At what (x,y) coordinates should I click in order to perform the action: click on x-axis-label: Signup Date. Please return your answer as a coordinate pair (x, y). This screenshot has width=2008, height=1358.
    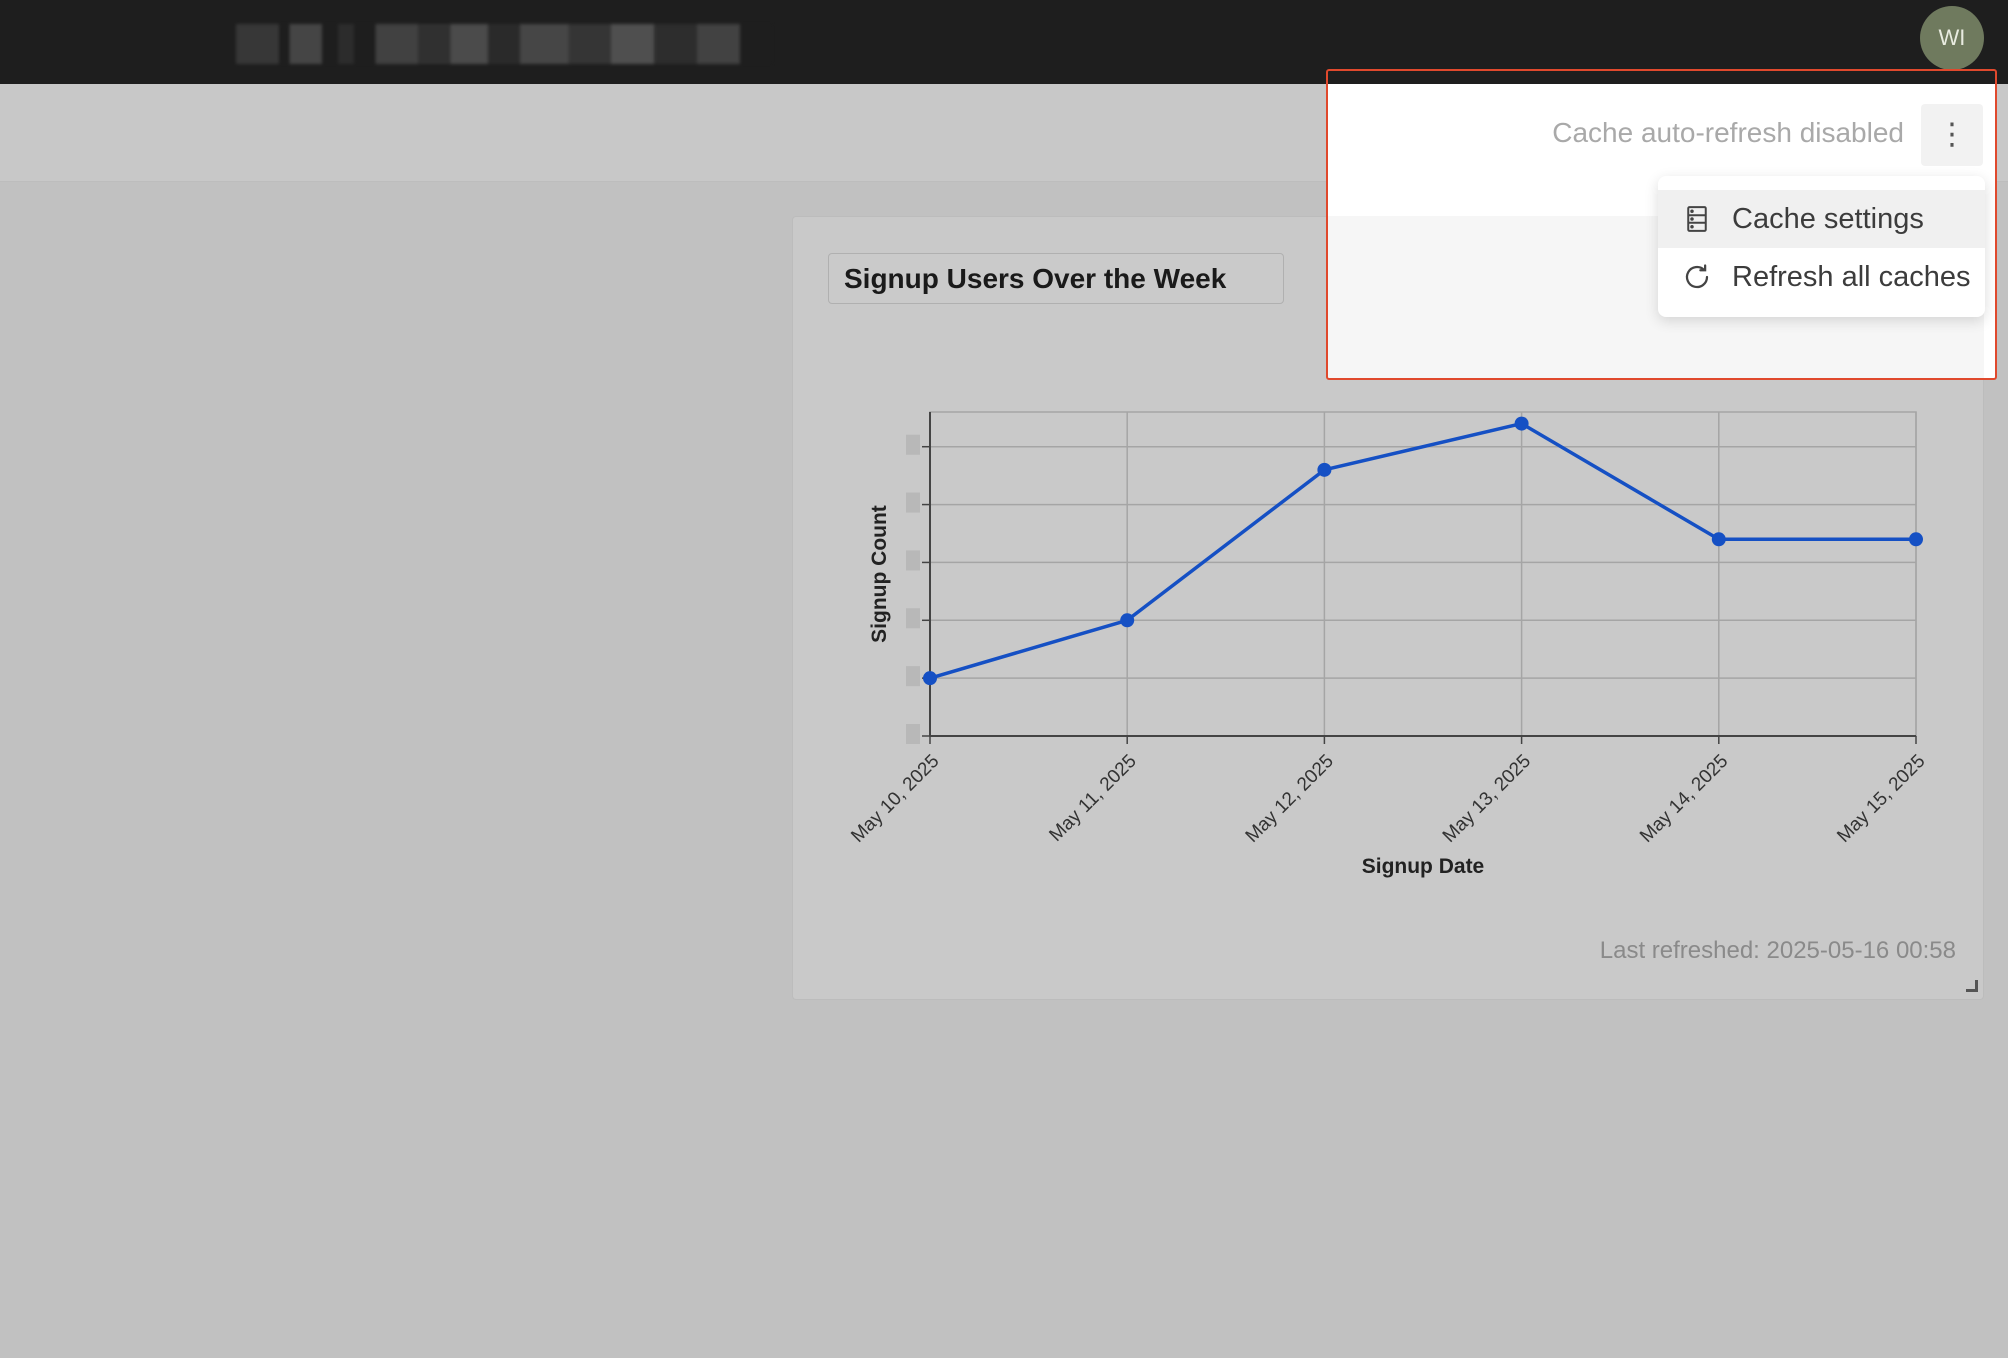
    Looking at the image, I should click on (1423, 866).